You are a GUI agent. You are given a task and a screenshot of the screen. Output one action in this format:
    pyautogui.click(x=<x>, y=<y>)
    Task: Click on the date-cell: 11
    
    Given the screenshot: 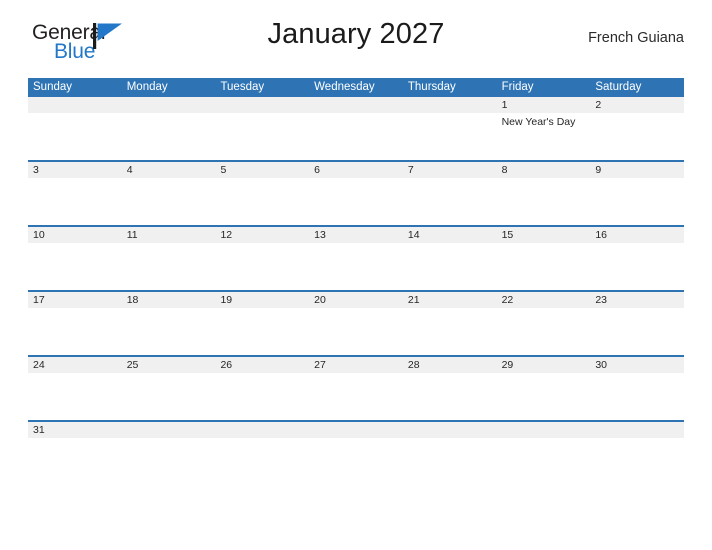 What is the action you would take?
    pyautogui.click(x=169, y=235)
    